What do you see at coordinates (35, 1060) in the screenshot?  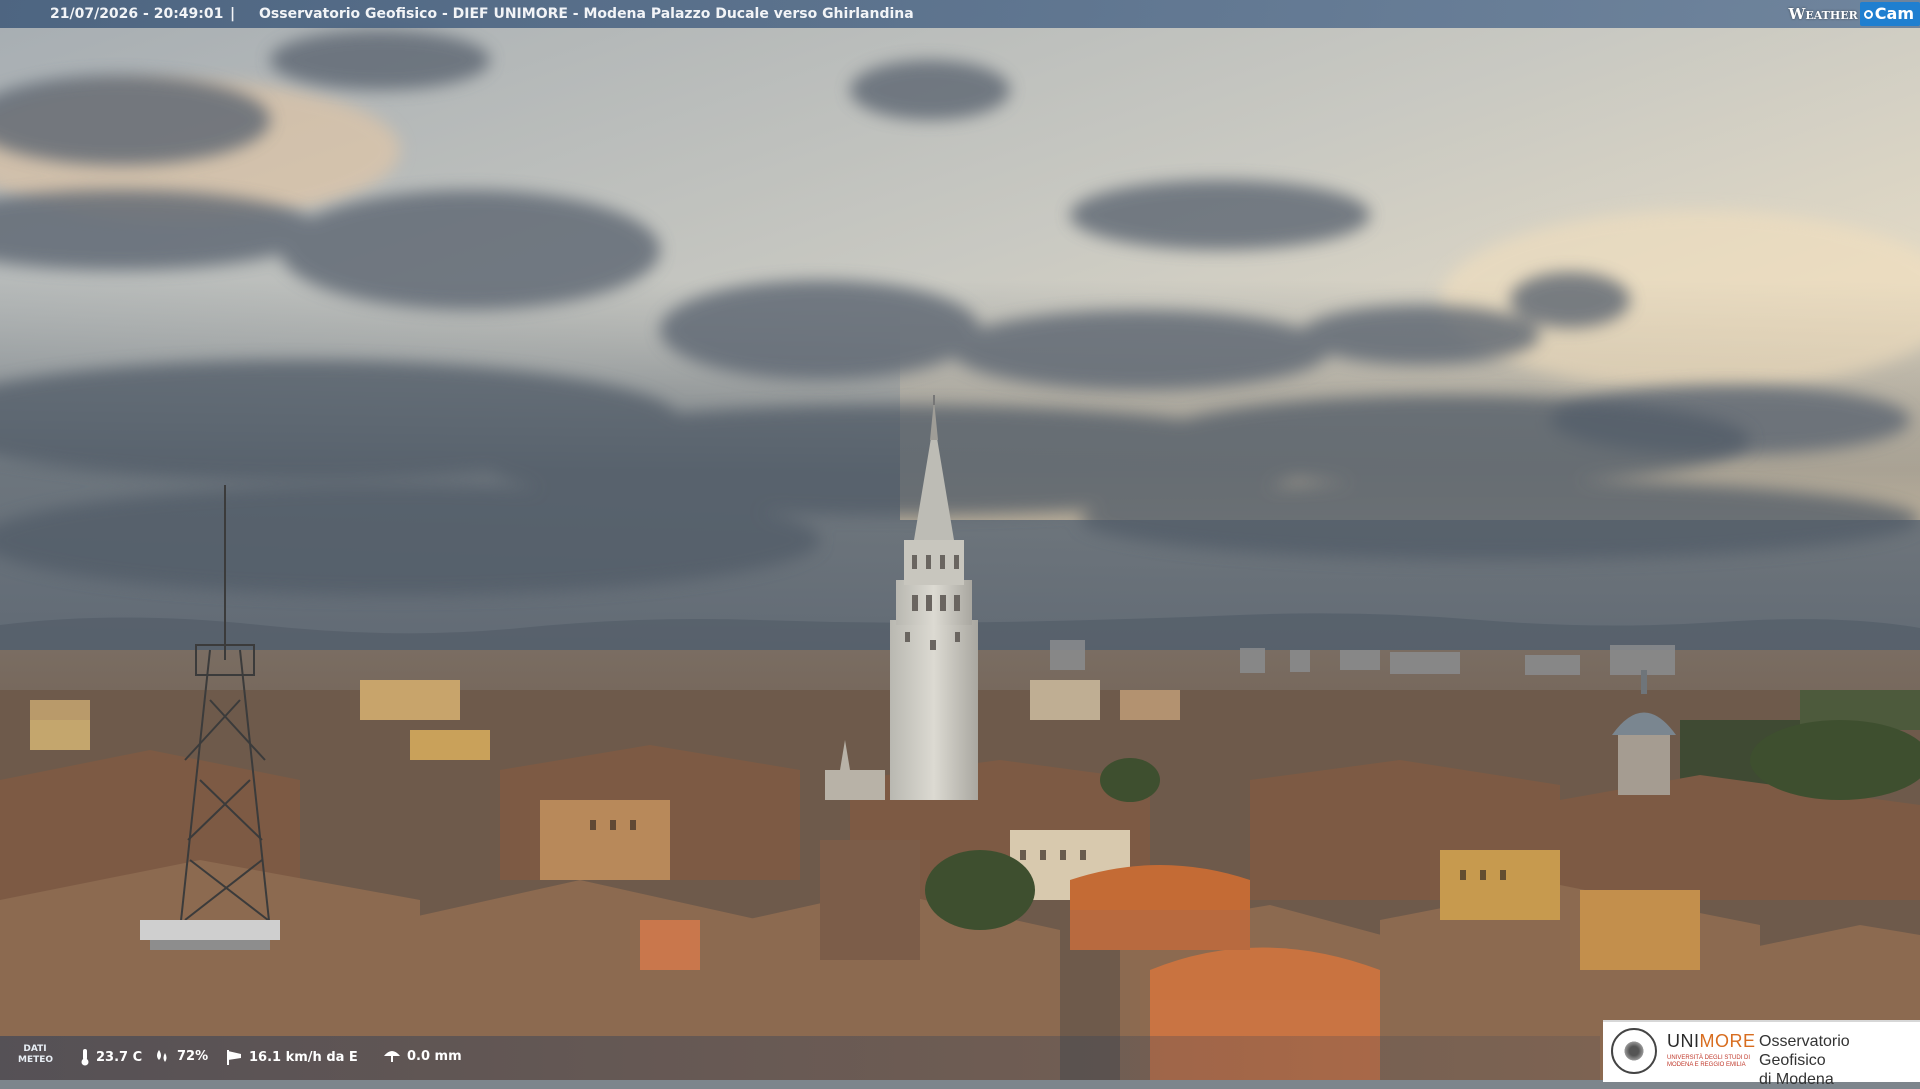 I see `weather-label-line2: METEO` at bounding box center [35, 1060].